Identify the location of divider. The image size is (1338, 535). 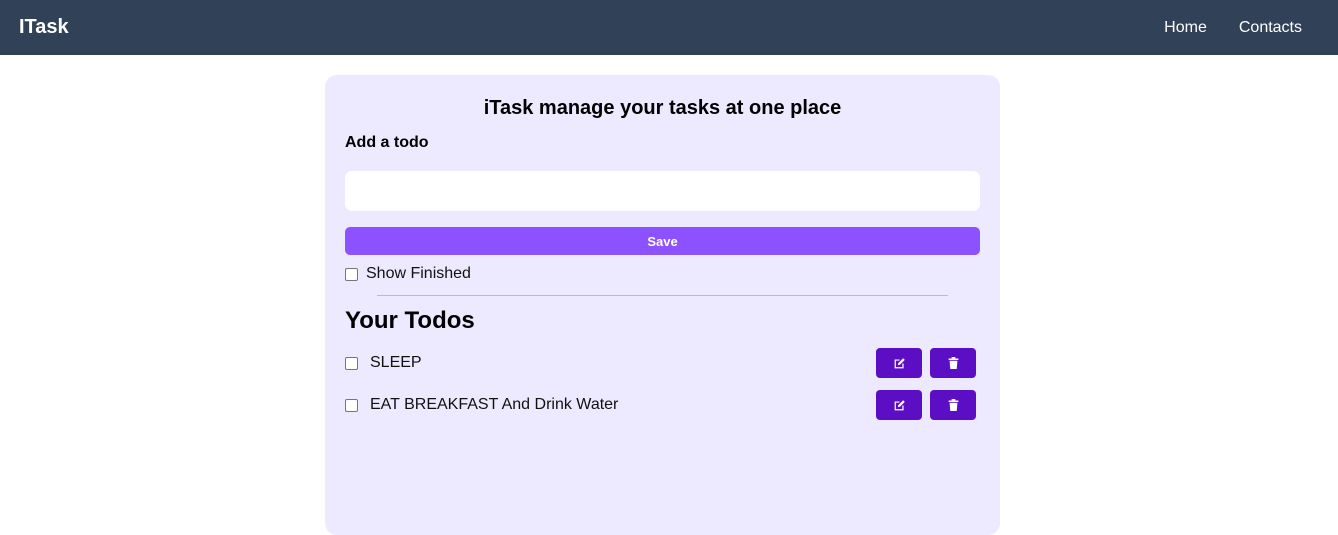
(662, 295).